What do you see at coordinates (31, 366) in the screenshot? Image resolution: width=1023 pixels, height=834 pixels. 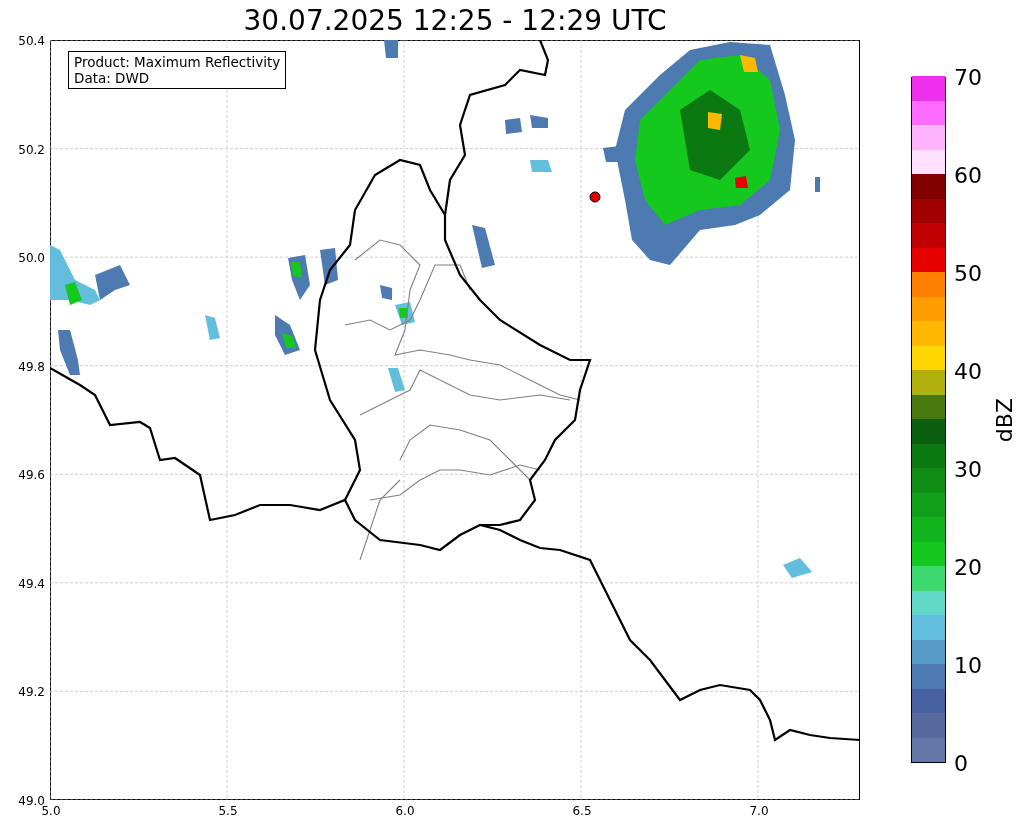 I see `axis-tick-label: 49.8` at bounding box center [31, 366].